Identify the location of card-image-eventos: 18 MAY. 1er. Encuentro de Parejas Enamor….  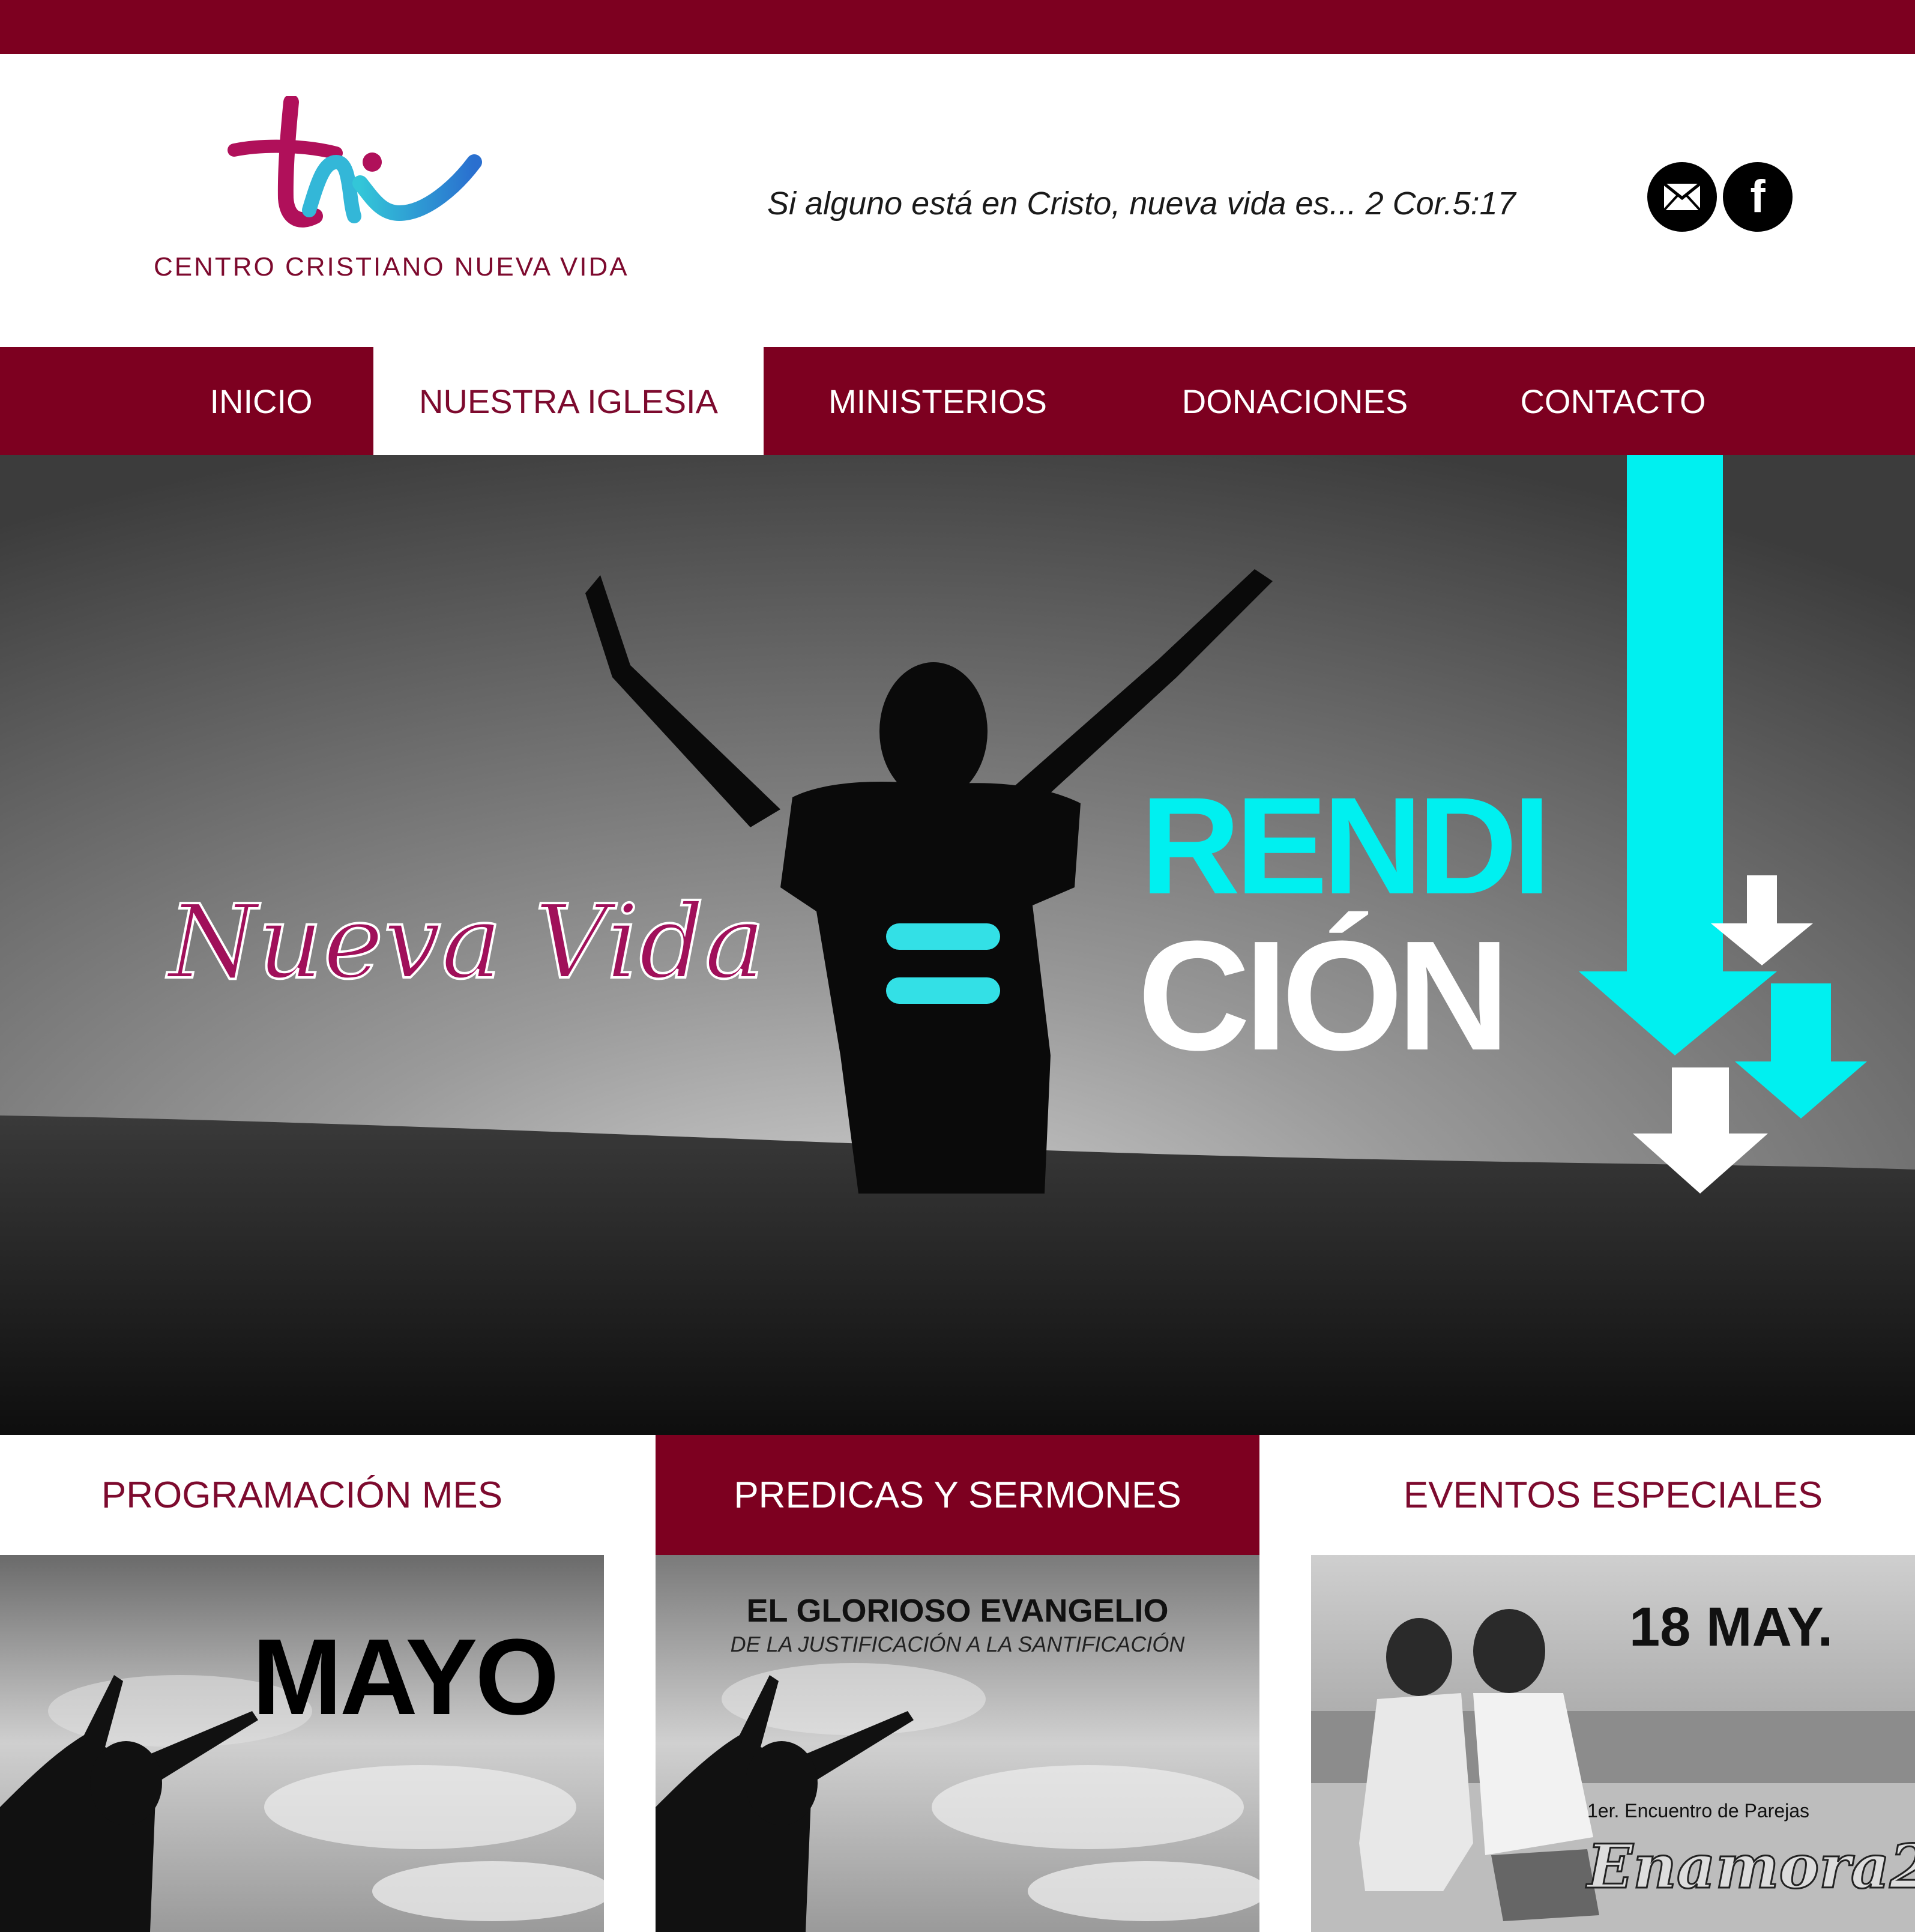
(1613, 1743).